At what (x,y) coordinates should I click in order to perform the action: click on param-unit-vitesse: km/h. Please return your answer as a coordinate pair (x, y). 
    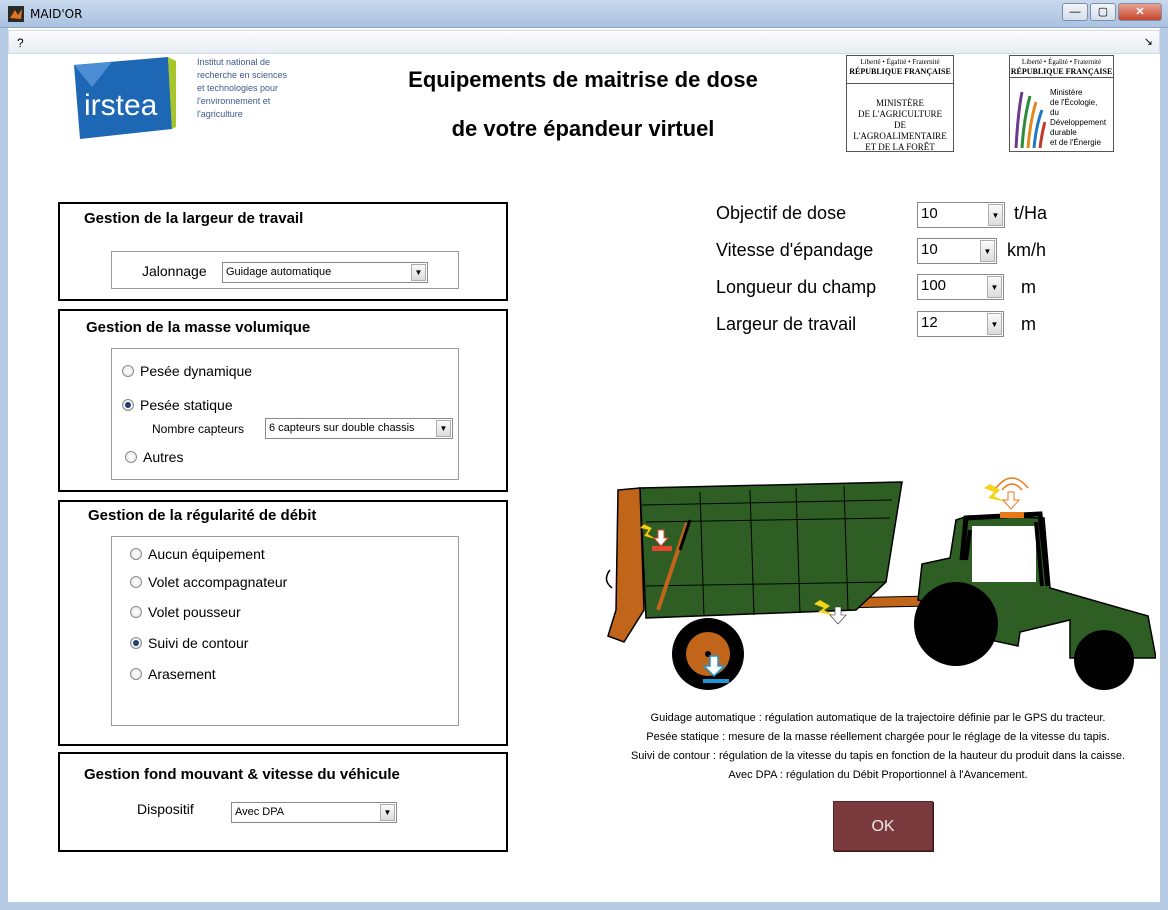
    Looking at the image, I should click on (1027, 250).